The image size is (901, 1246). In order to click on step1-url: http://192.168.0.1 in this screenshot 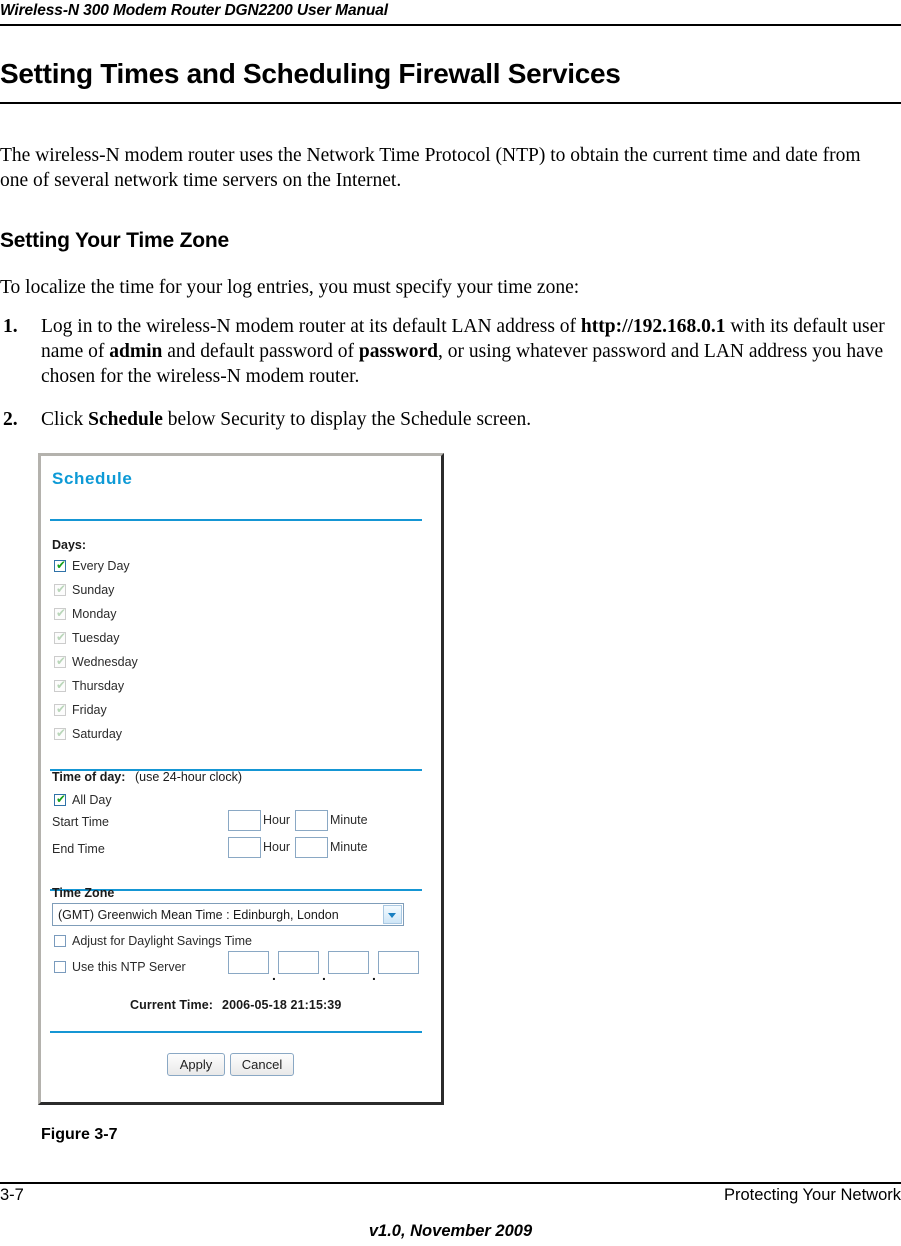, I will do `click(653, 326)`.